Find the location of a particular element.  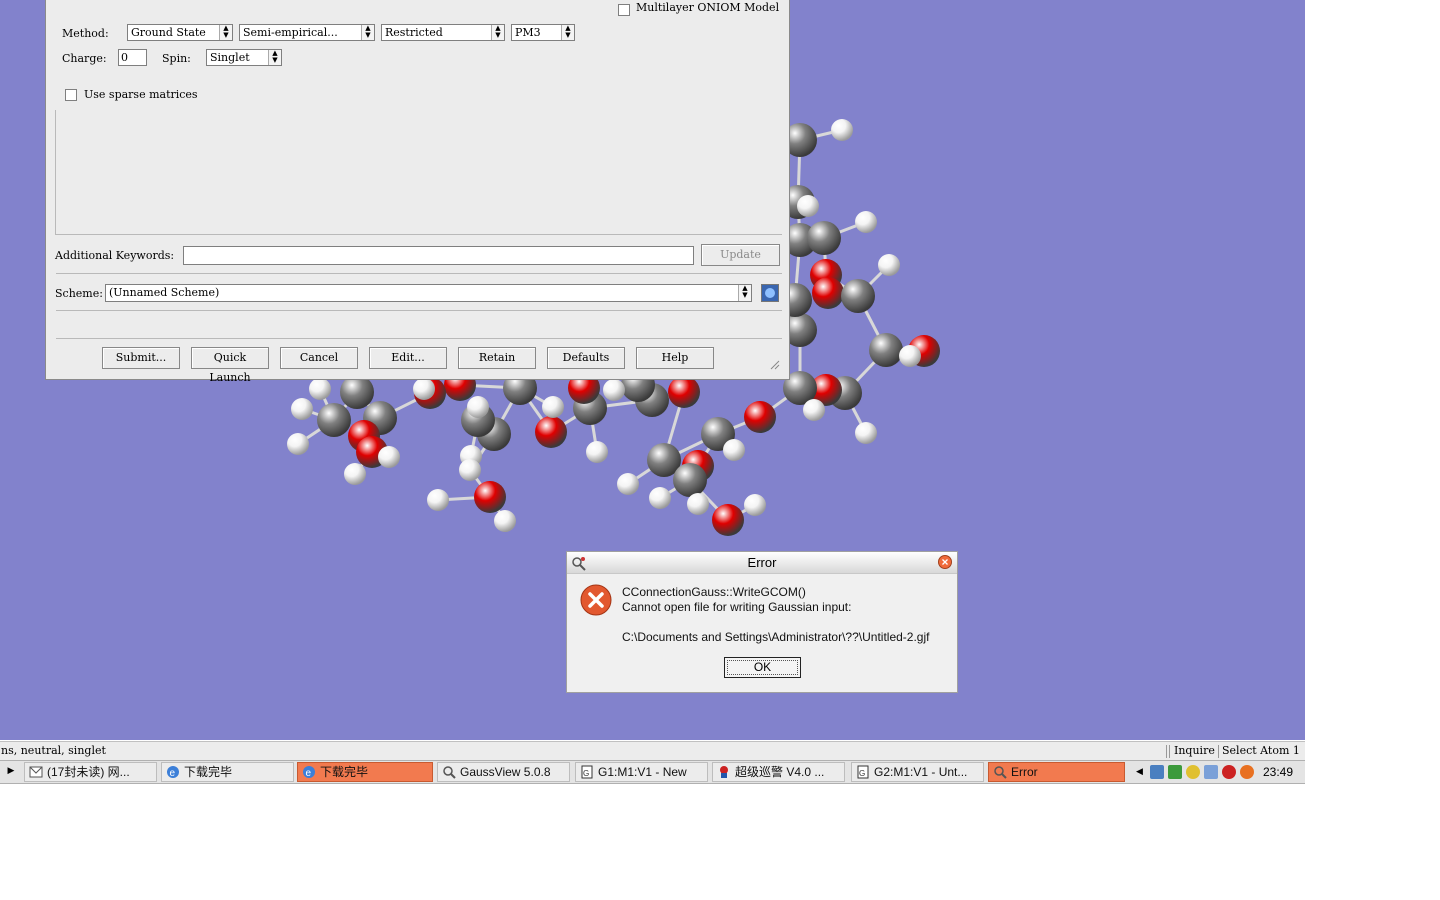

tray-security-icon is located at coordinates (1247, 772).